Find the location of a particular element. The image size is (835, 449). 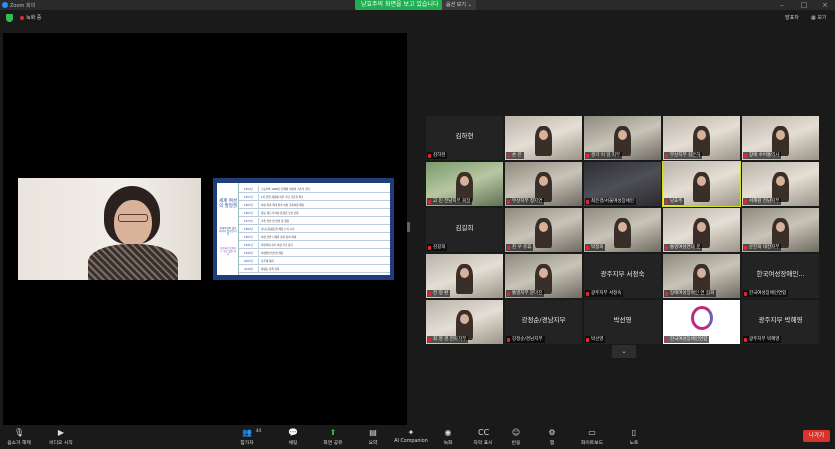

notes-label: 노트 is located at coordinates (634, 443).